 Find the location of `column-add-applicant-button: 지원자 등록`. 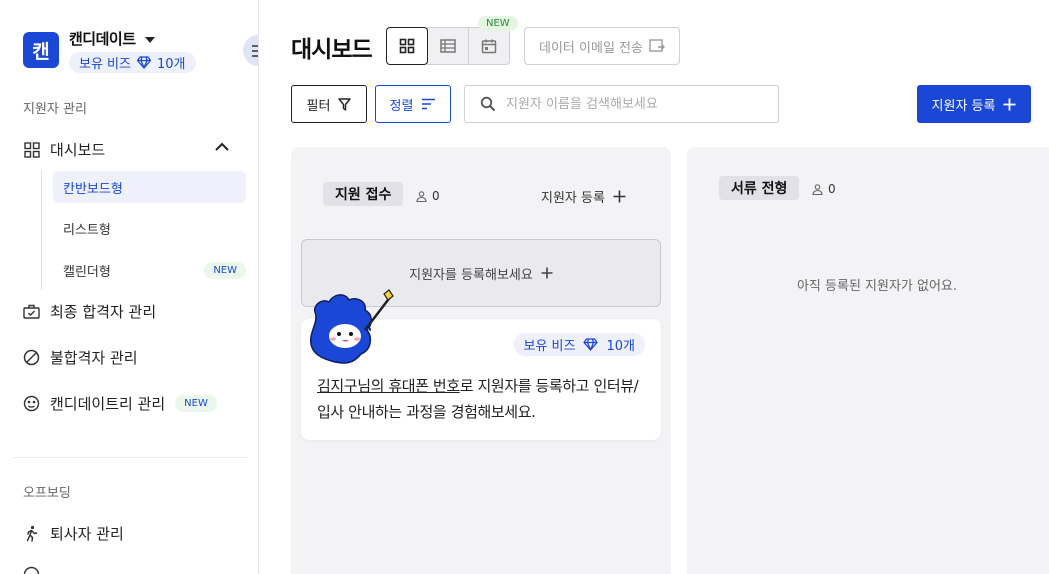

column-add-applicant-button: 지원자 등록 is located at coordinates (583, 196).